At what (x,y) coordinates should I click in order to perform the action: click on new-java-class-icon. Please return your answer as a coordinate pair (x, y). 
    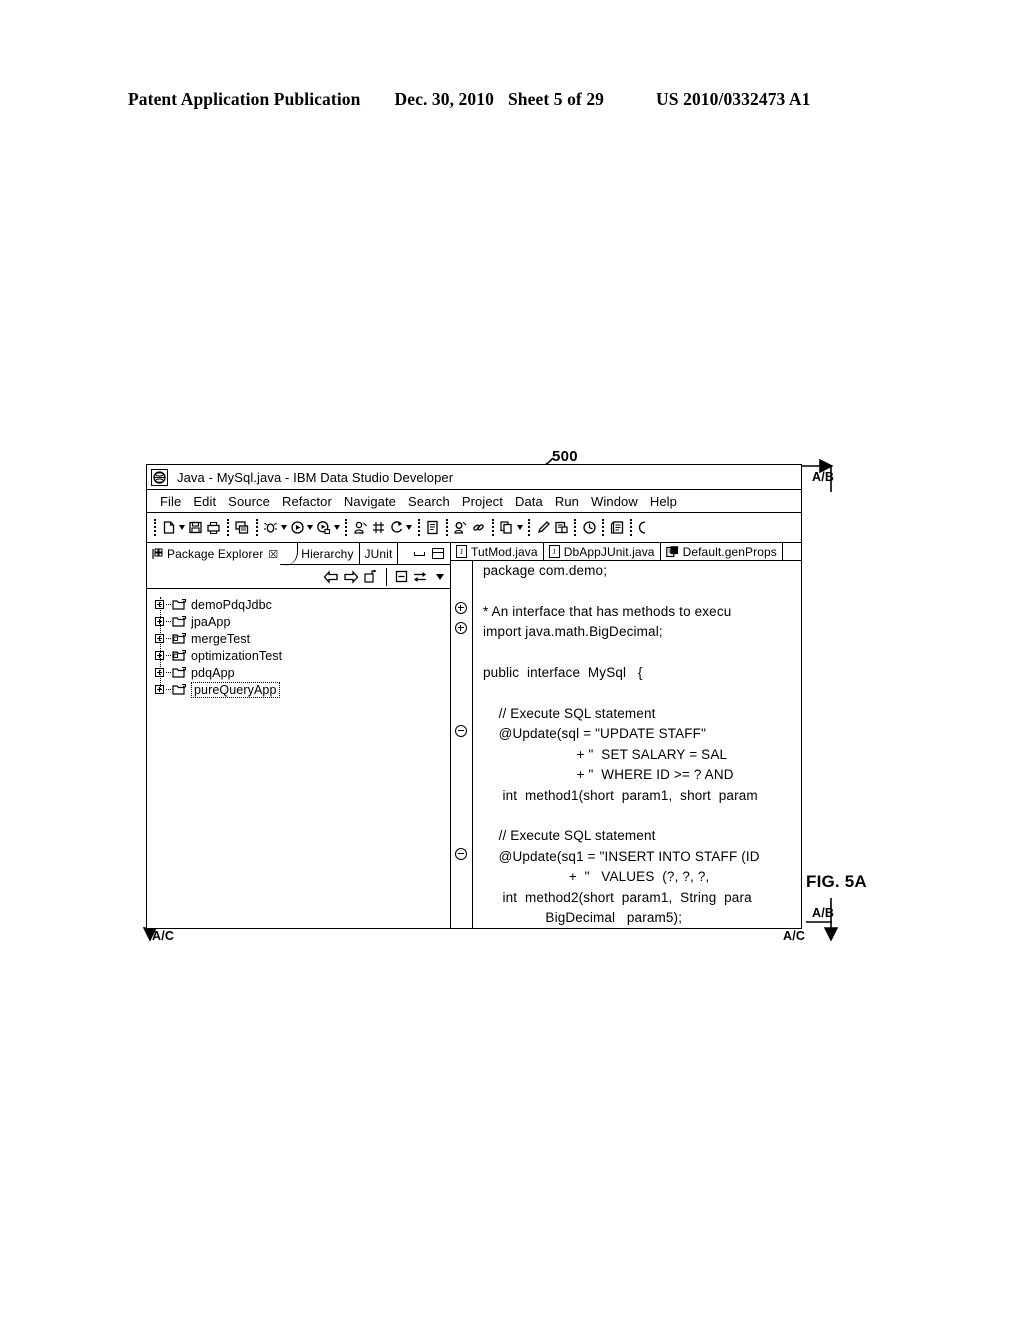
    Looking at the image, I should click on (360, 527).